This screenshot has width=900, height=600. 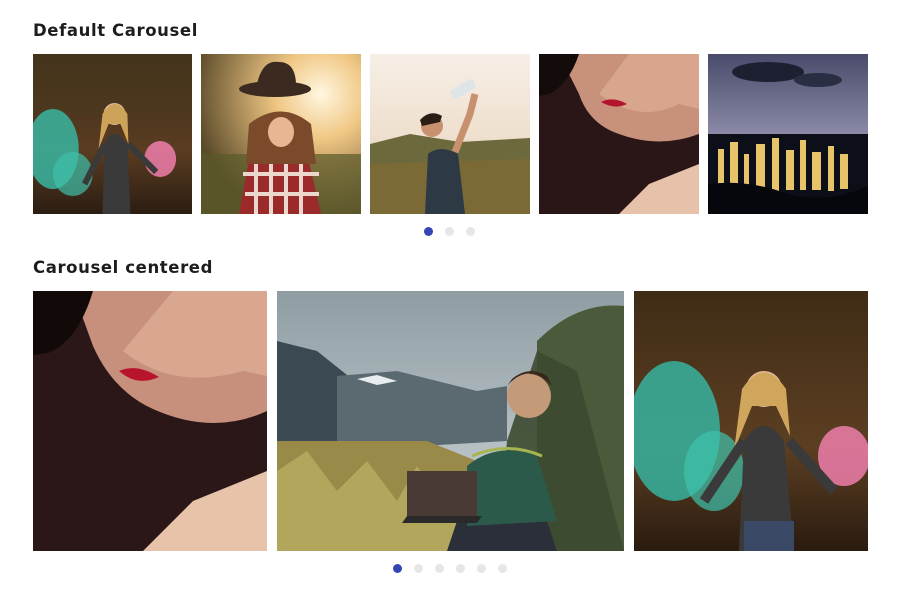 I want to click on carousel-pagination-centered, so click(x=456, y=568).